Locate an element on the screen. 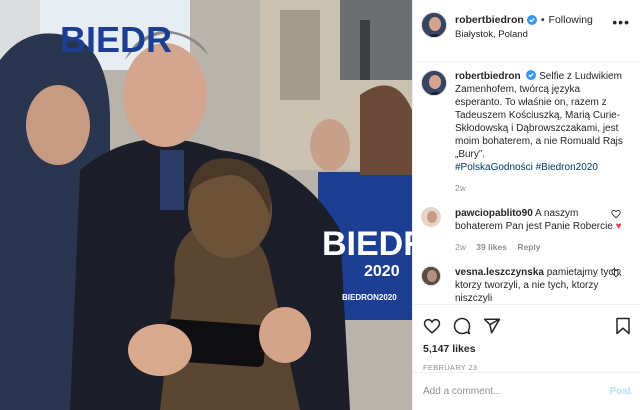 The width and height of the screenshot is (640, 410). action-icons is located at coordinates (527, 326).